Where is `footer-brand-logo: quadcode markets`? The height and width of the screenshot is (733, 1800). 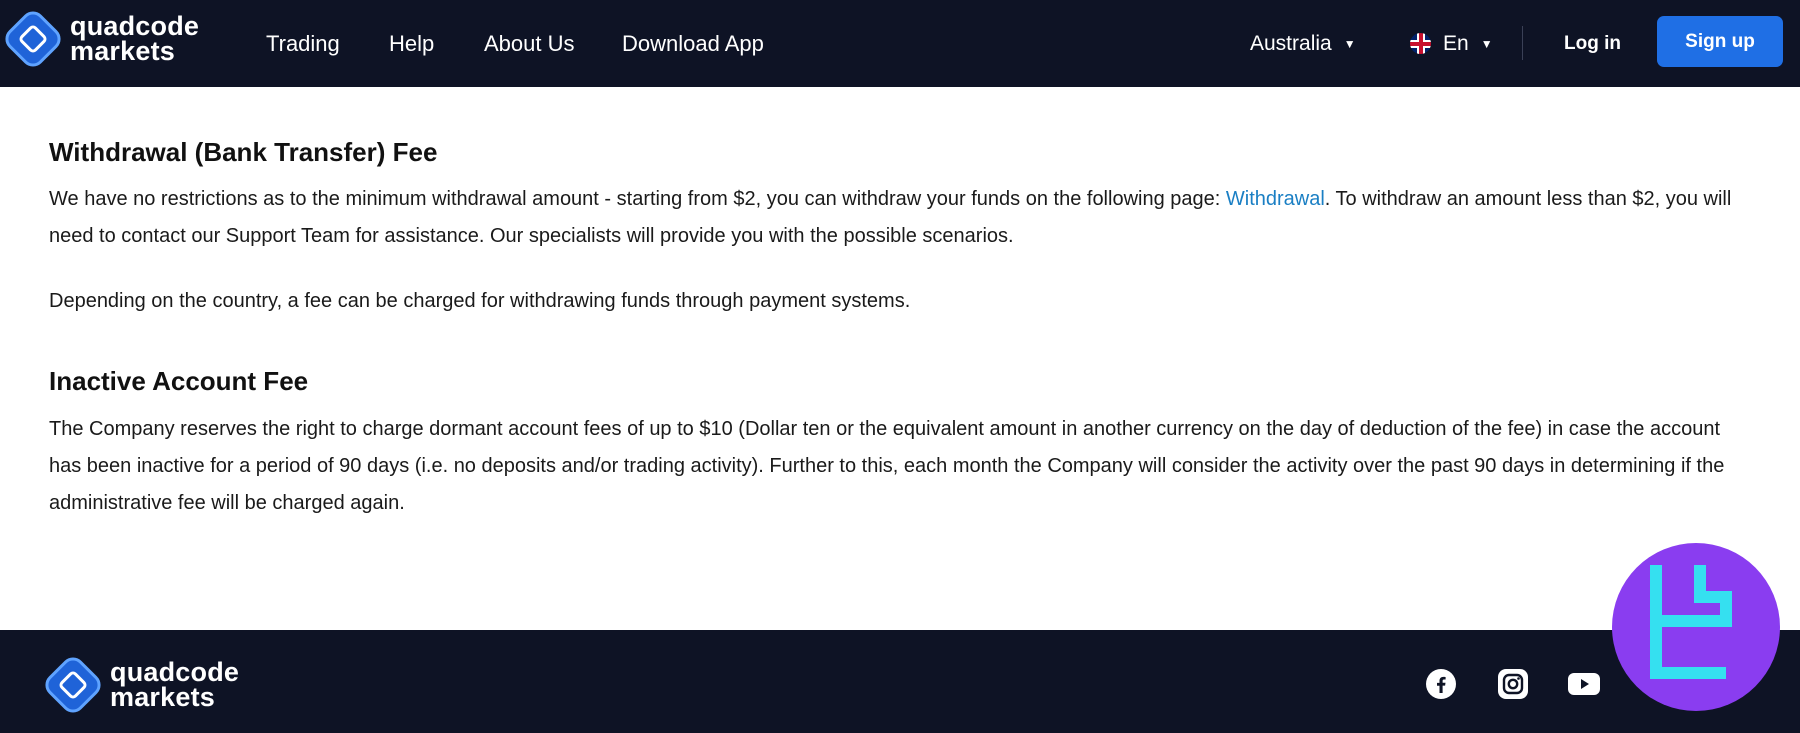 footer-brand-logo: quadcode markets is located at coordinates (139, 685).